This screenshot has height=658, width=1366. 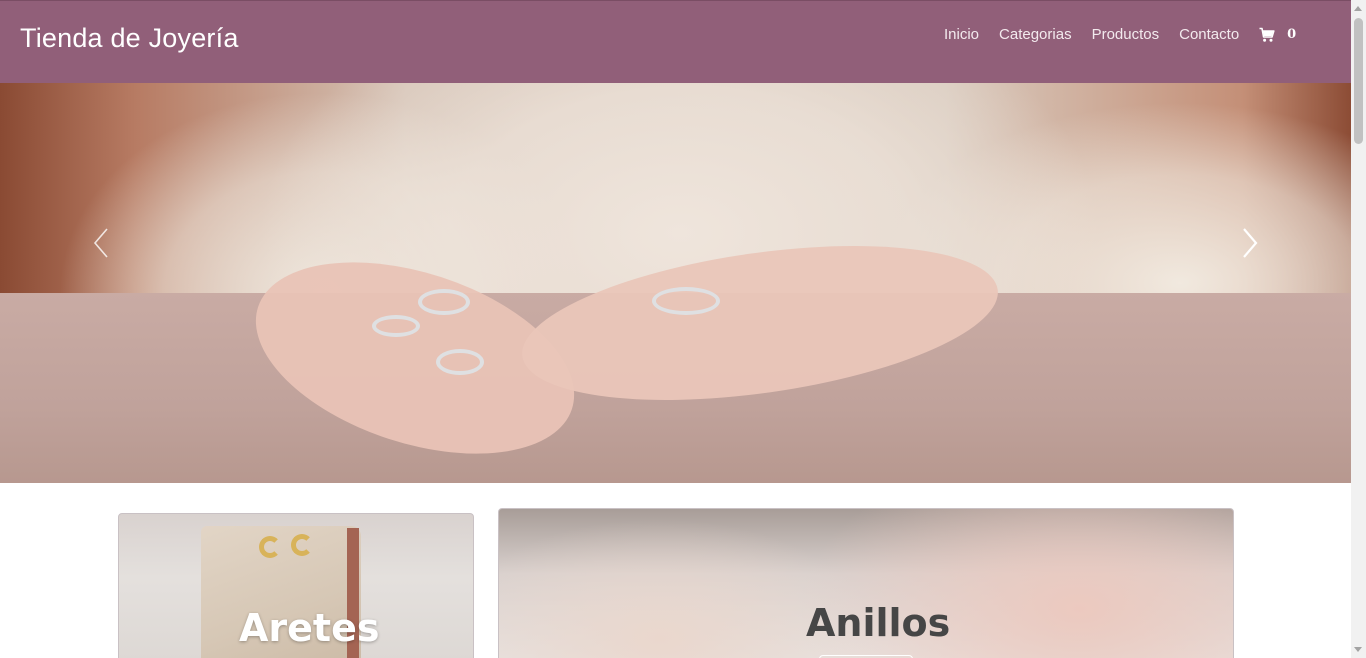 What do you see at coordinates (129, 38) in the screenshot?
I see `brand-logo: Tienda de Joyería` at bounding box center [129, 38].